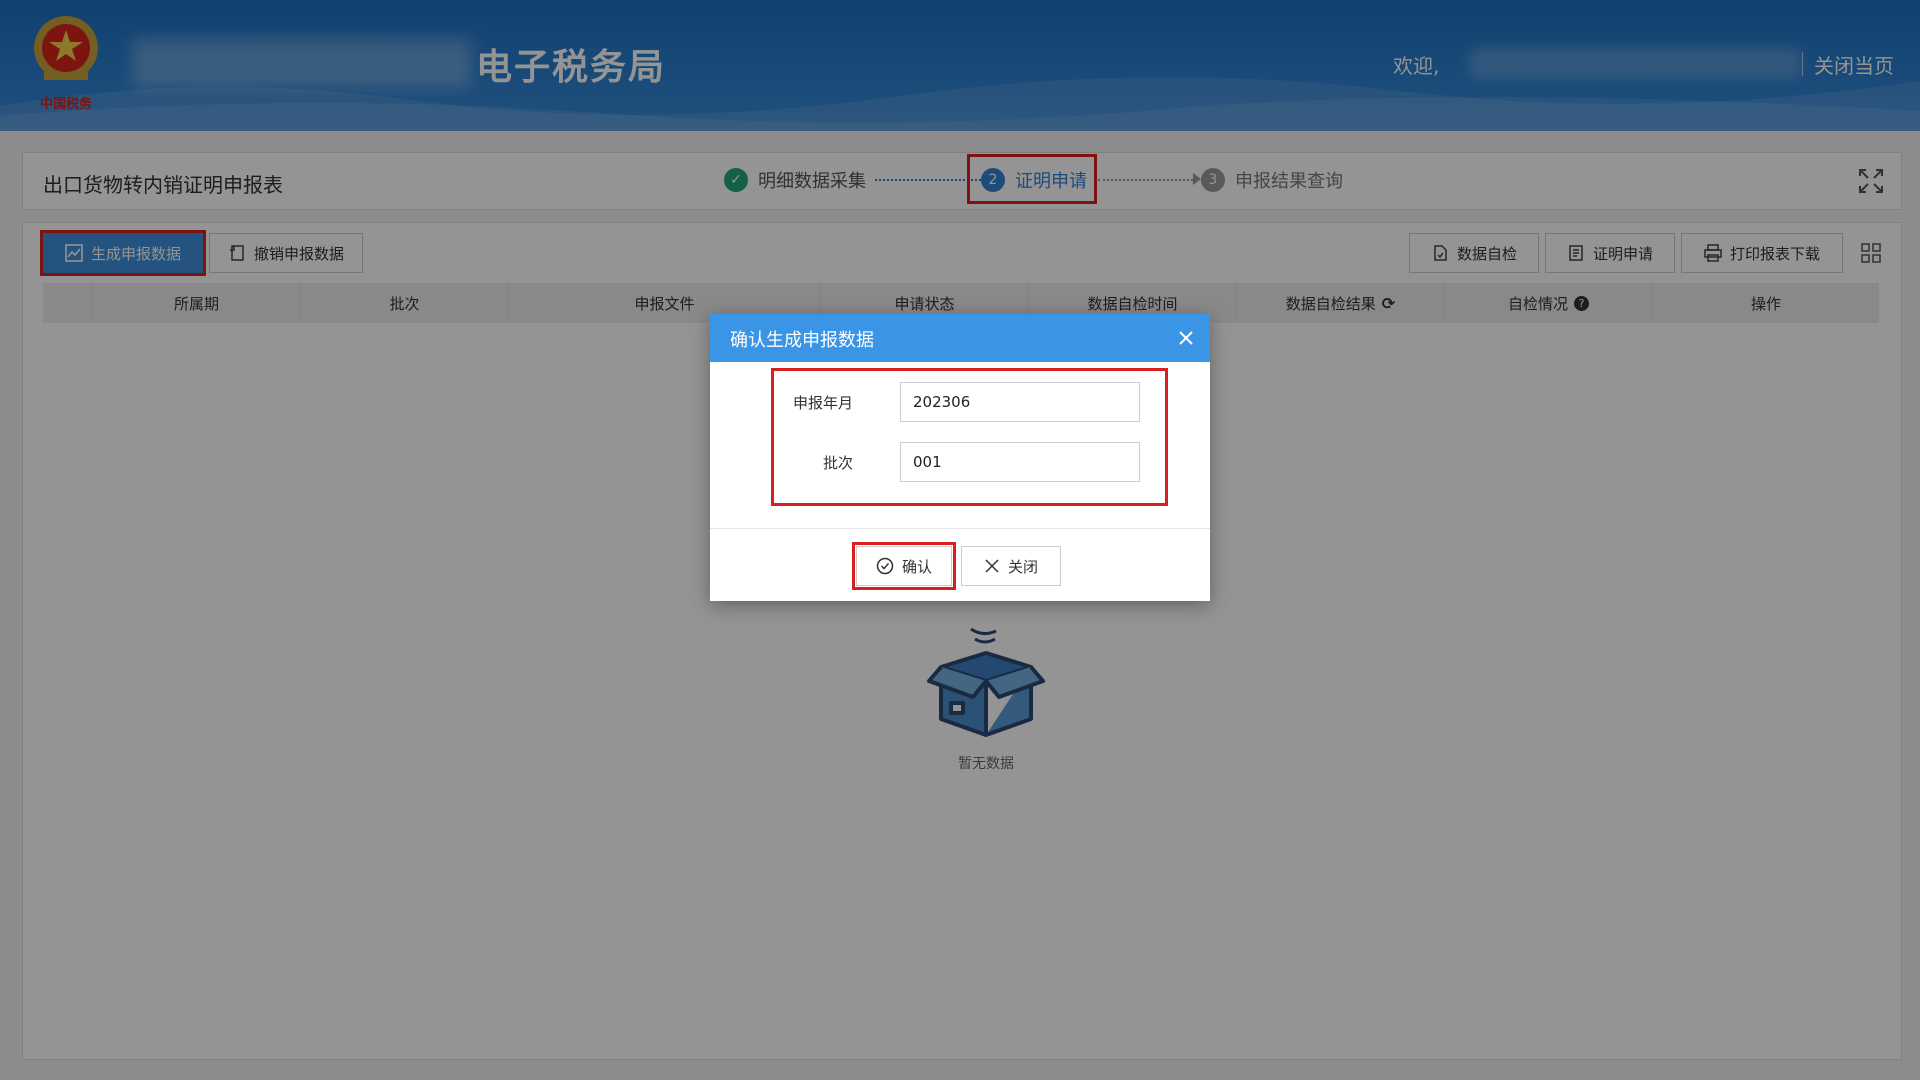  Describe the element at coordinates (1022, 566) in the screenshot. I see `button-label: 关闭` at that location.